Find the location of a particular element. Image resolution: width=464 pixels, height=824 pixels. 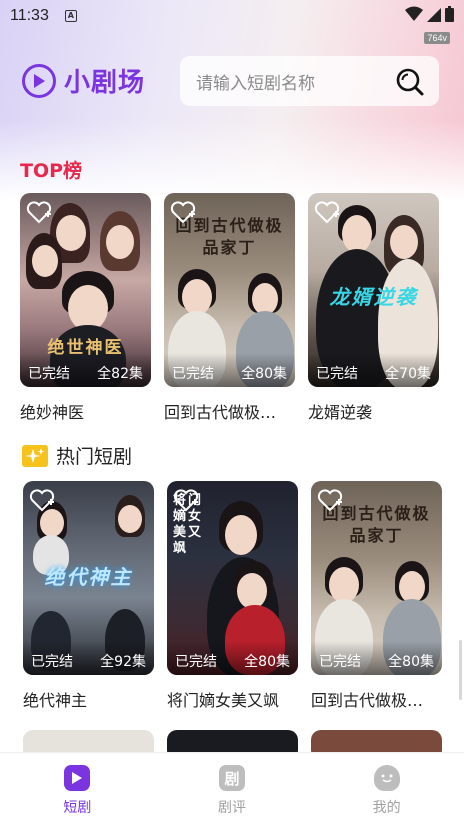

poster-info-bar: 已完结 全82集 is located at coordinates (85, 370).